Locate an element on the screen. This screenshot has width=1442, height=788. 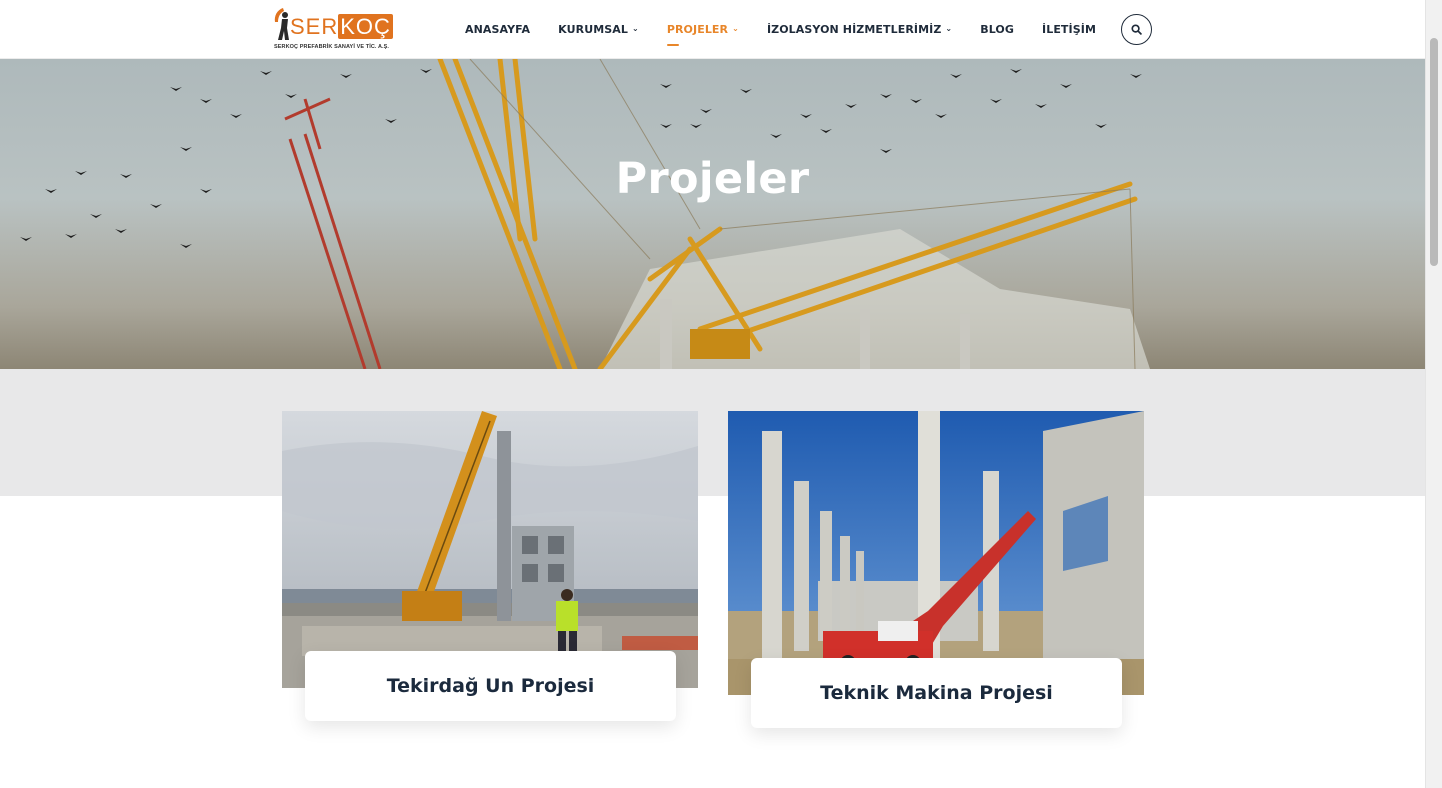
search-icon is located at coordinates (1136, 29).